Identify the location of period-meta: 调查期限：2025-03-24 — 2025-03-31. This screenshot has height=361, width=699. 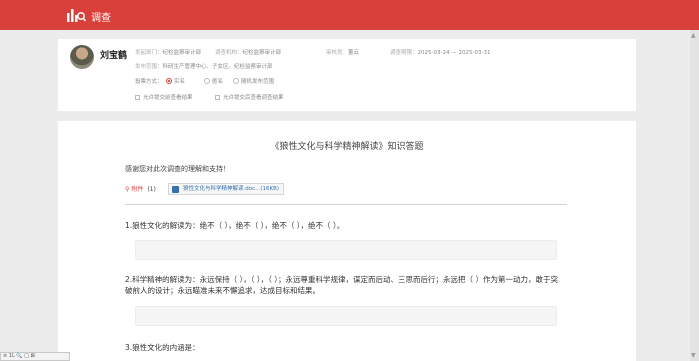
(440, 53).